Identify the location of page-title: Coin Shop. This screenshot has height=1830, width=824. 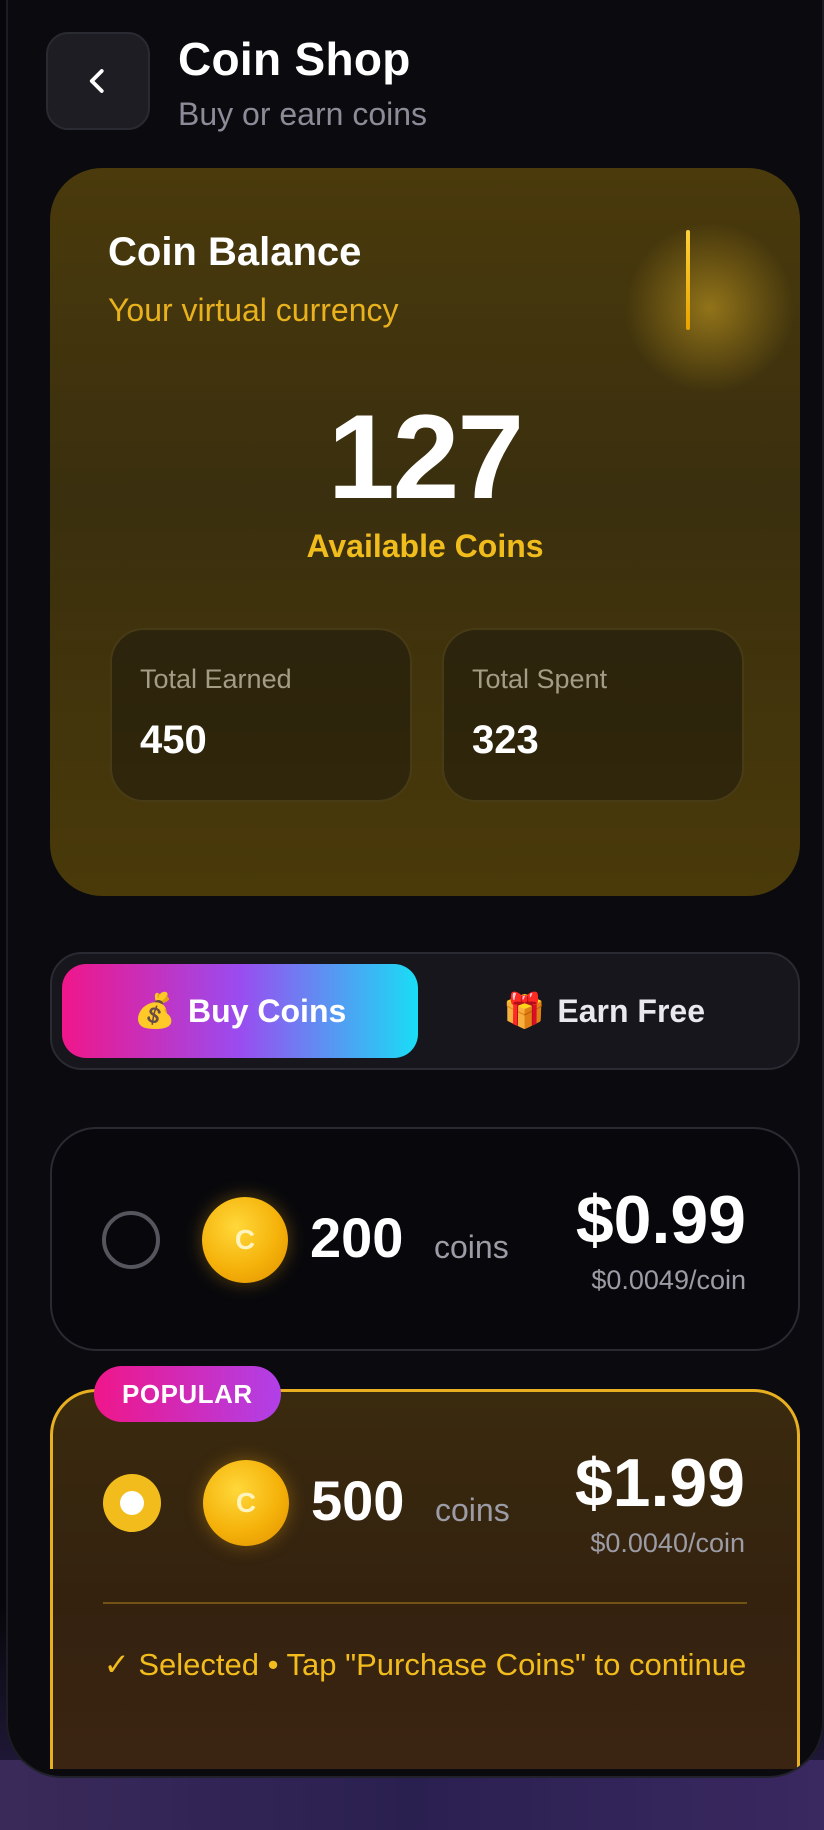
(294, 59).